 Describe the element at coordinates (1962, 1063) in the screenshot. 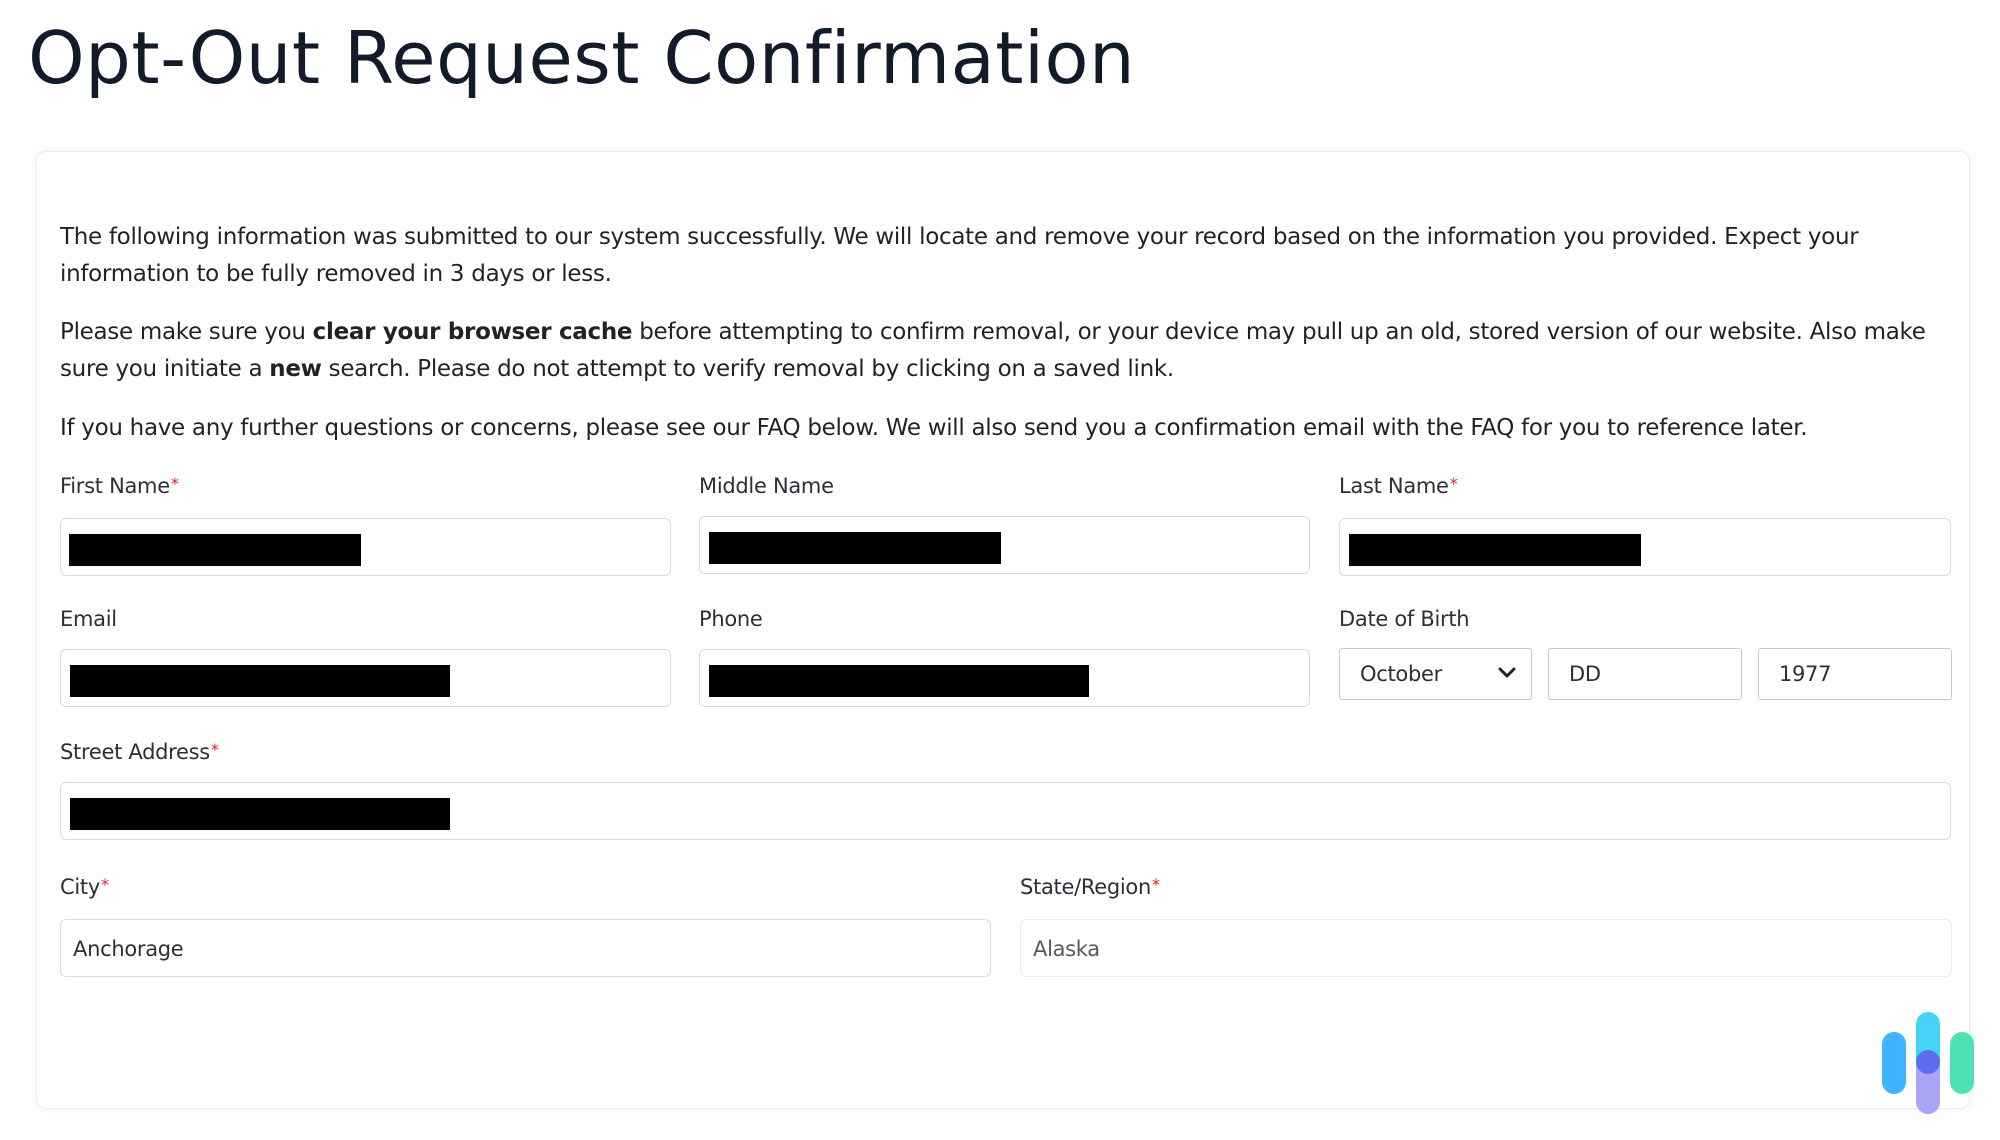

I see `logo-right-bar` at that location.